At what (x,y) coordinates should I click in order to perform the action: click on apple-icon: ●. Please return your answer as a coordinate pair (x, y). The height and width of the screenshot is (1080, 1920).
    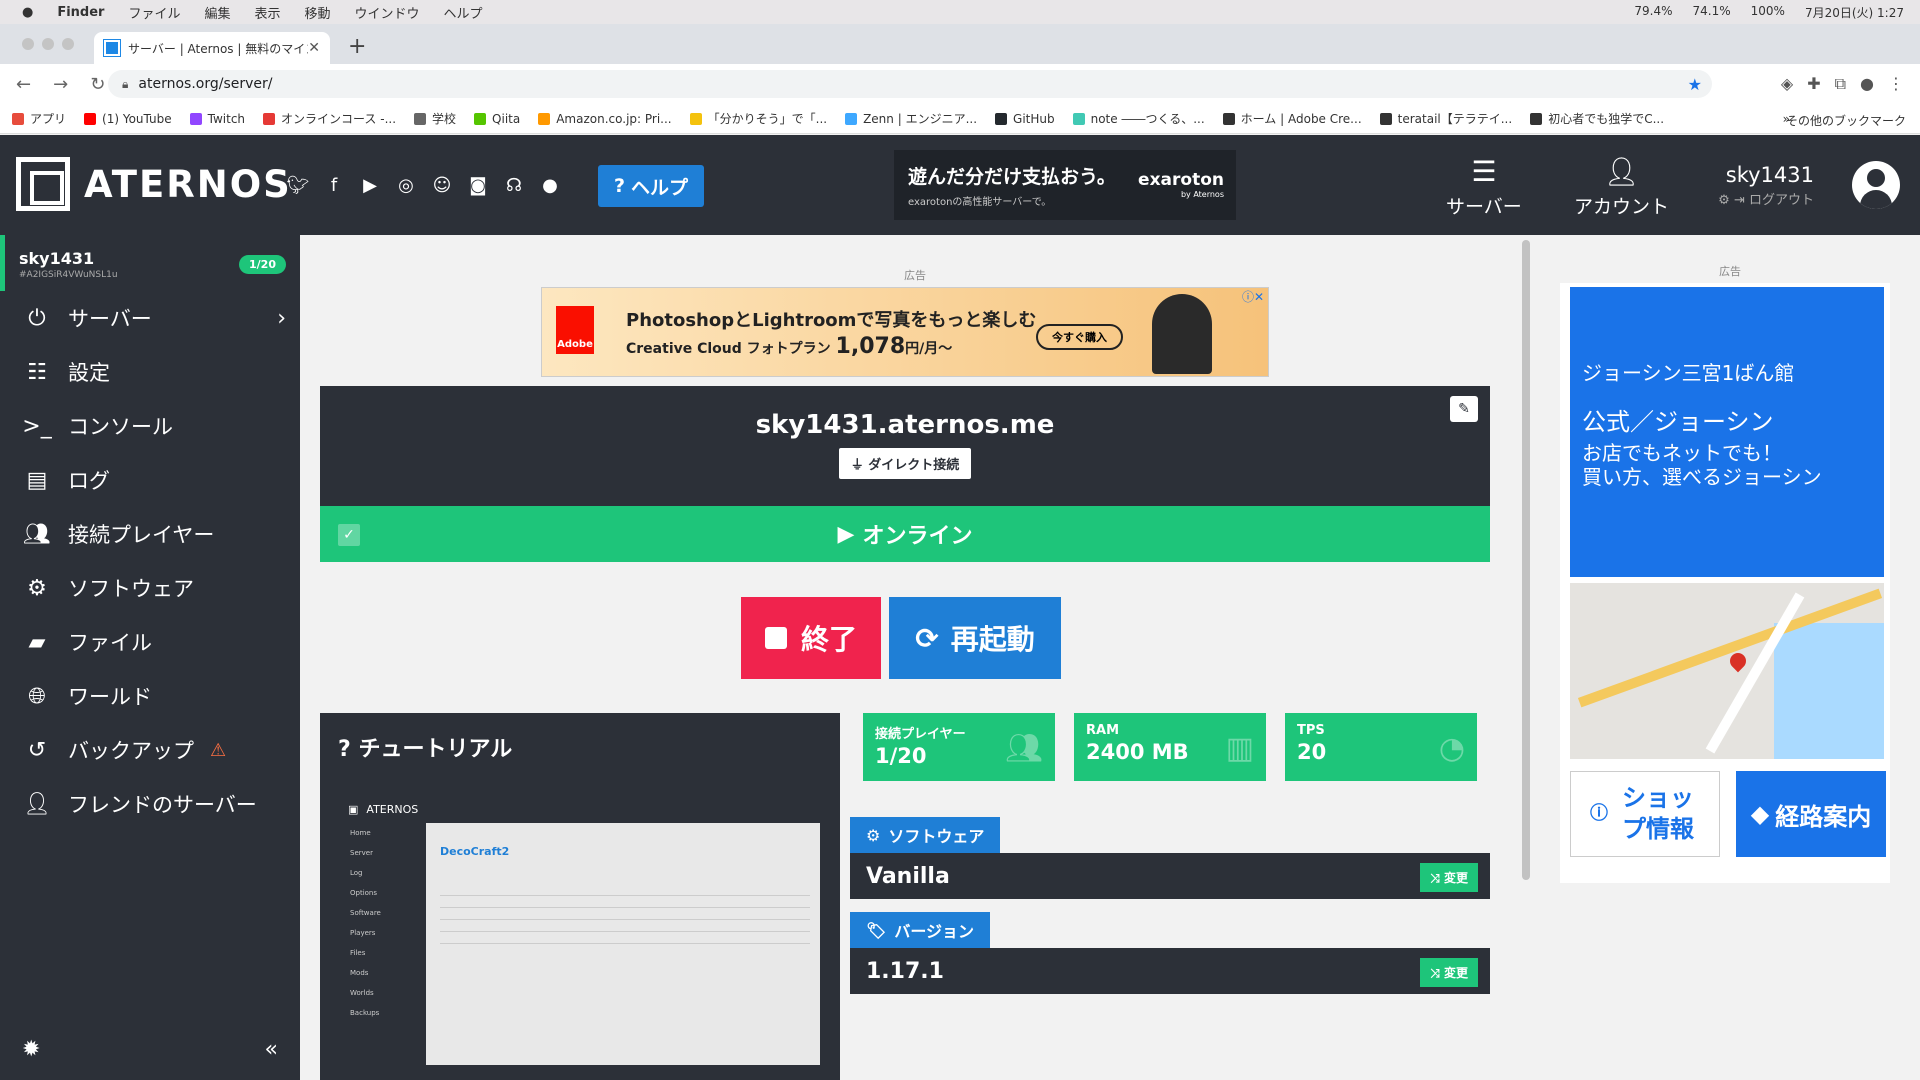
    Looking at the image, I should click on (27, 12).